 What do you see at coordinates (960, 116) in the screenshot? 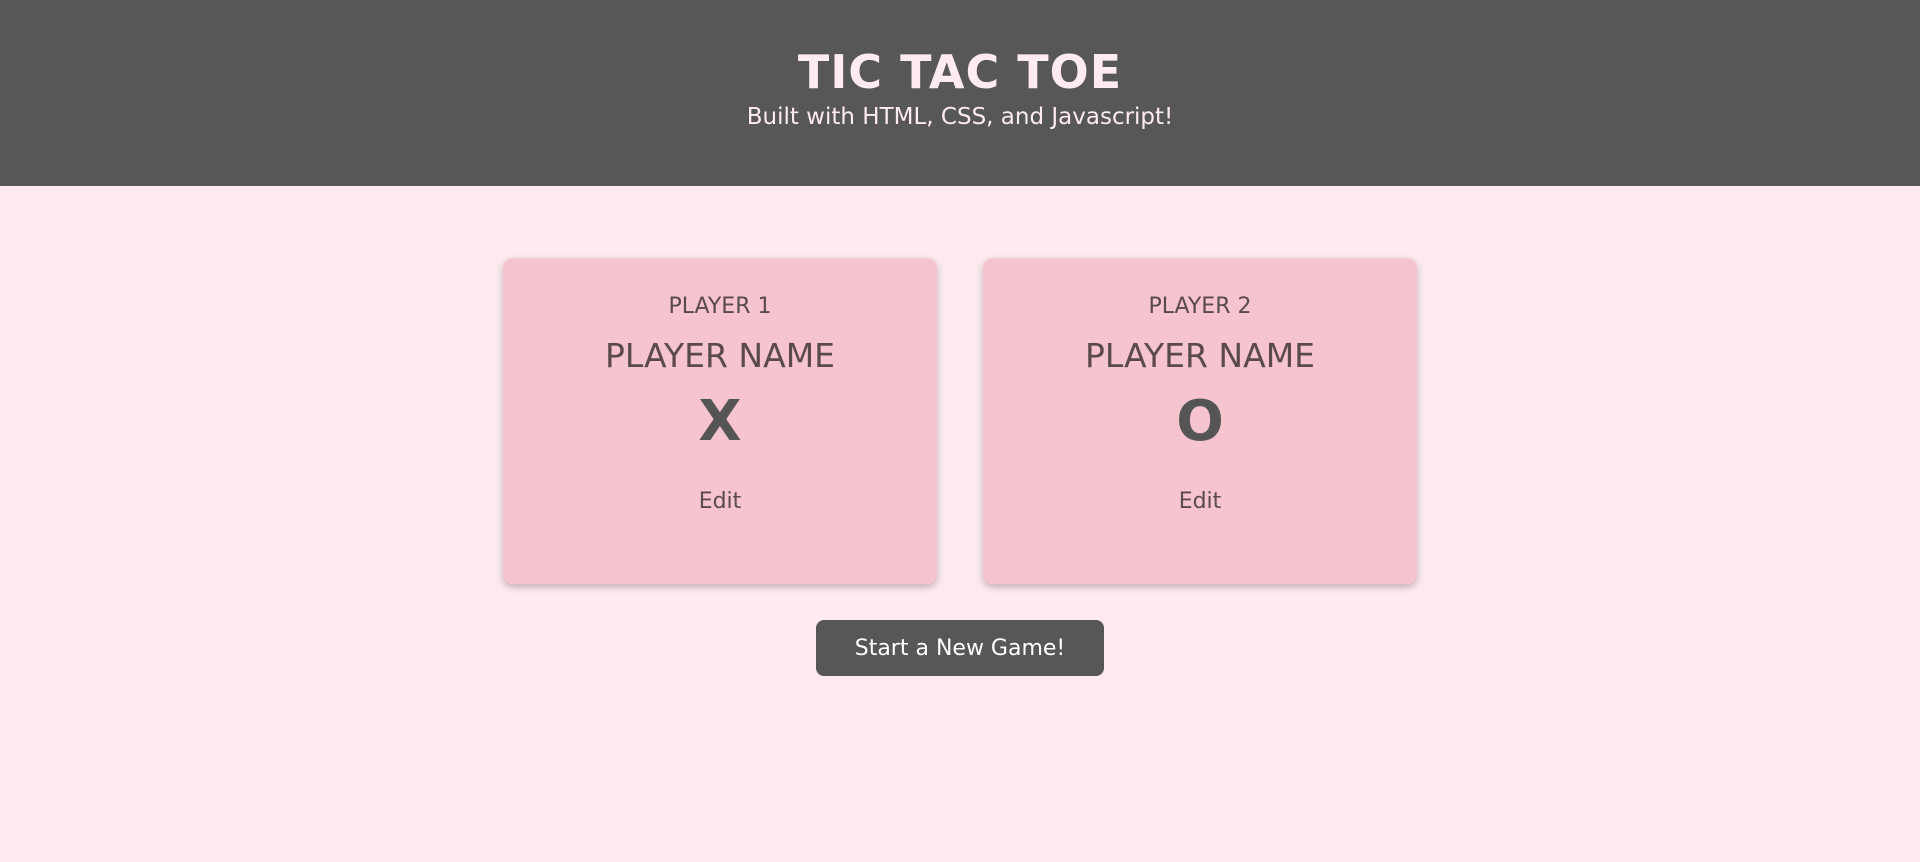
I see `page-subtitle: Built with HTML, CSS, and Javascript!` at bounding box center [960, 116].